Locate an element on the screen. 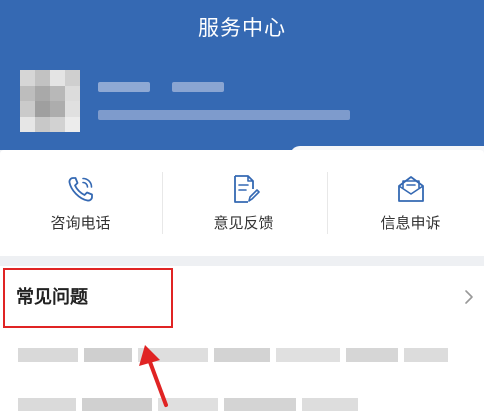 This screenshot has height=411, width=484. feedback-label: 意见反馈 is located at coordinates (243, 223).